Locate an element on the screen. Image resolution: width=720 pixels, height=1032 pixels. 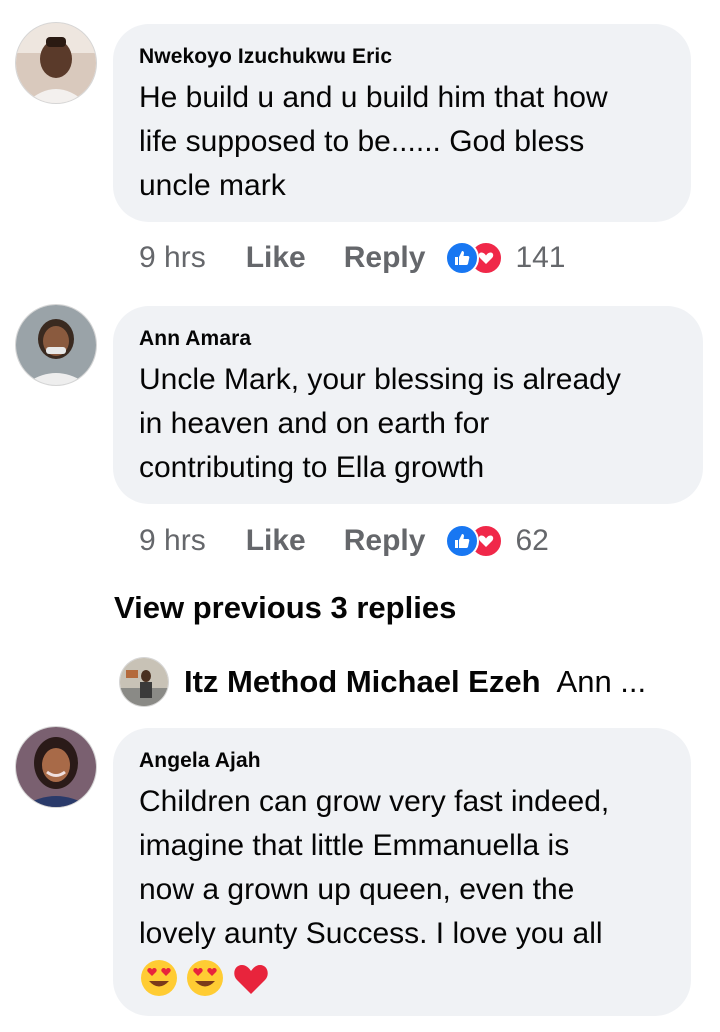
reaction-count: 62 is located at coordinates (532, 540).